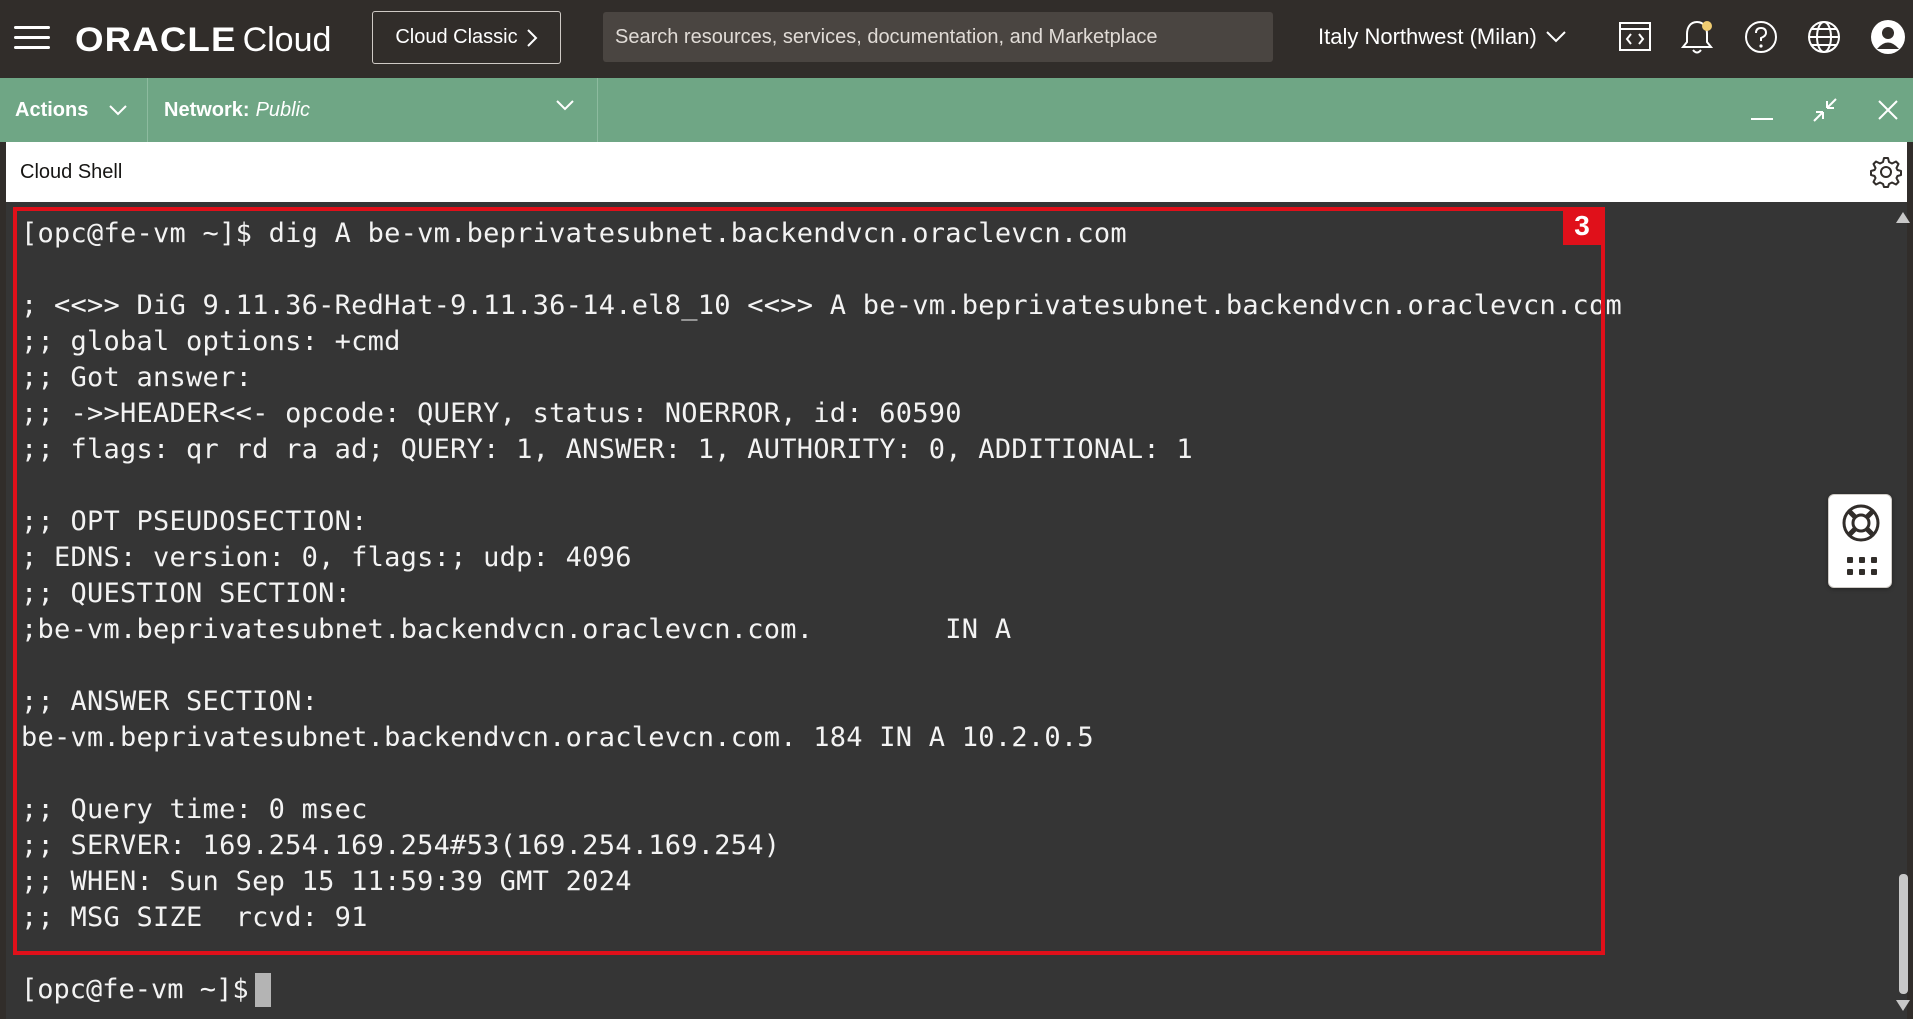  Describe the element at coordinates (1888, 37) in the screenshot. I see `user-icon` at that location.